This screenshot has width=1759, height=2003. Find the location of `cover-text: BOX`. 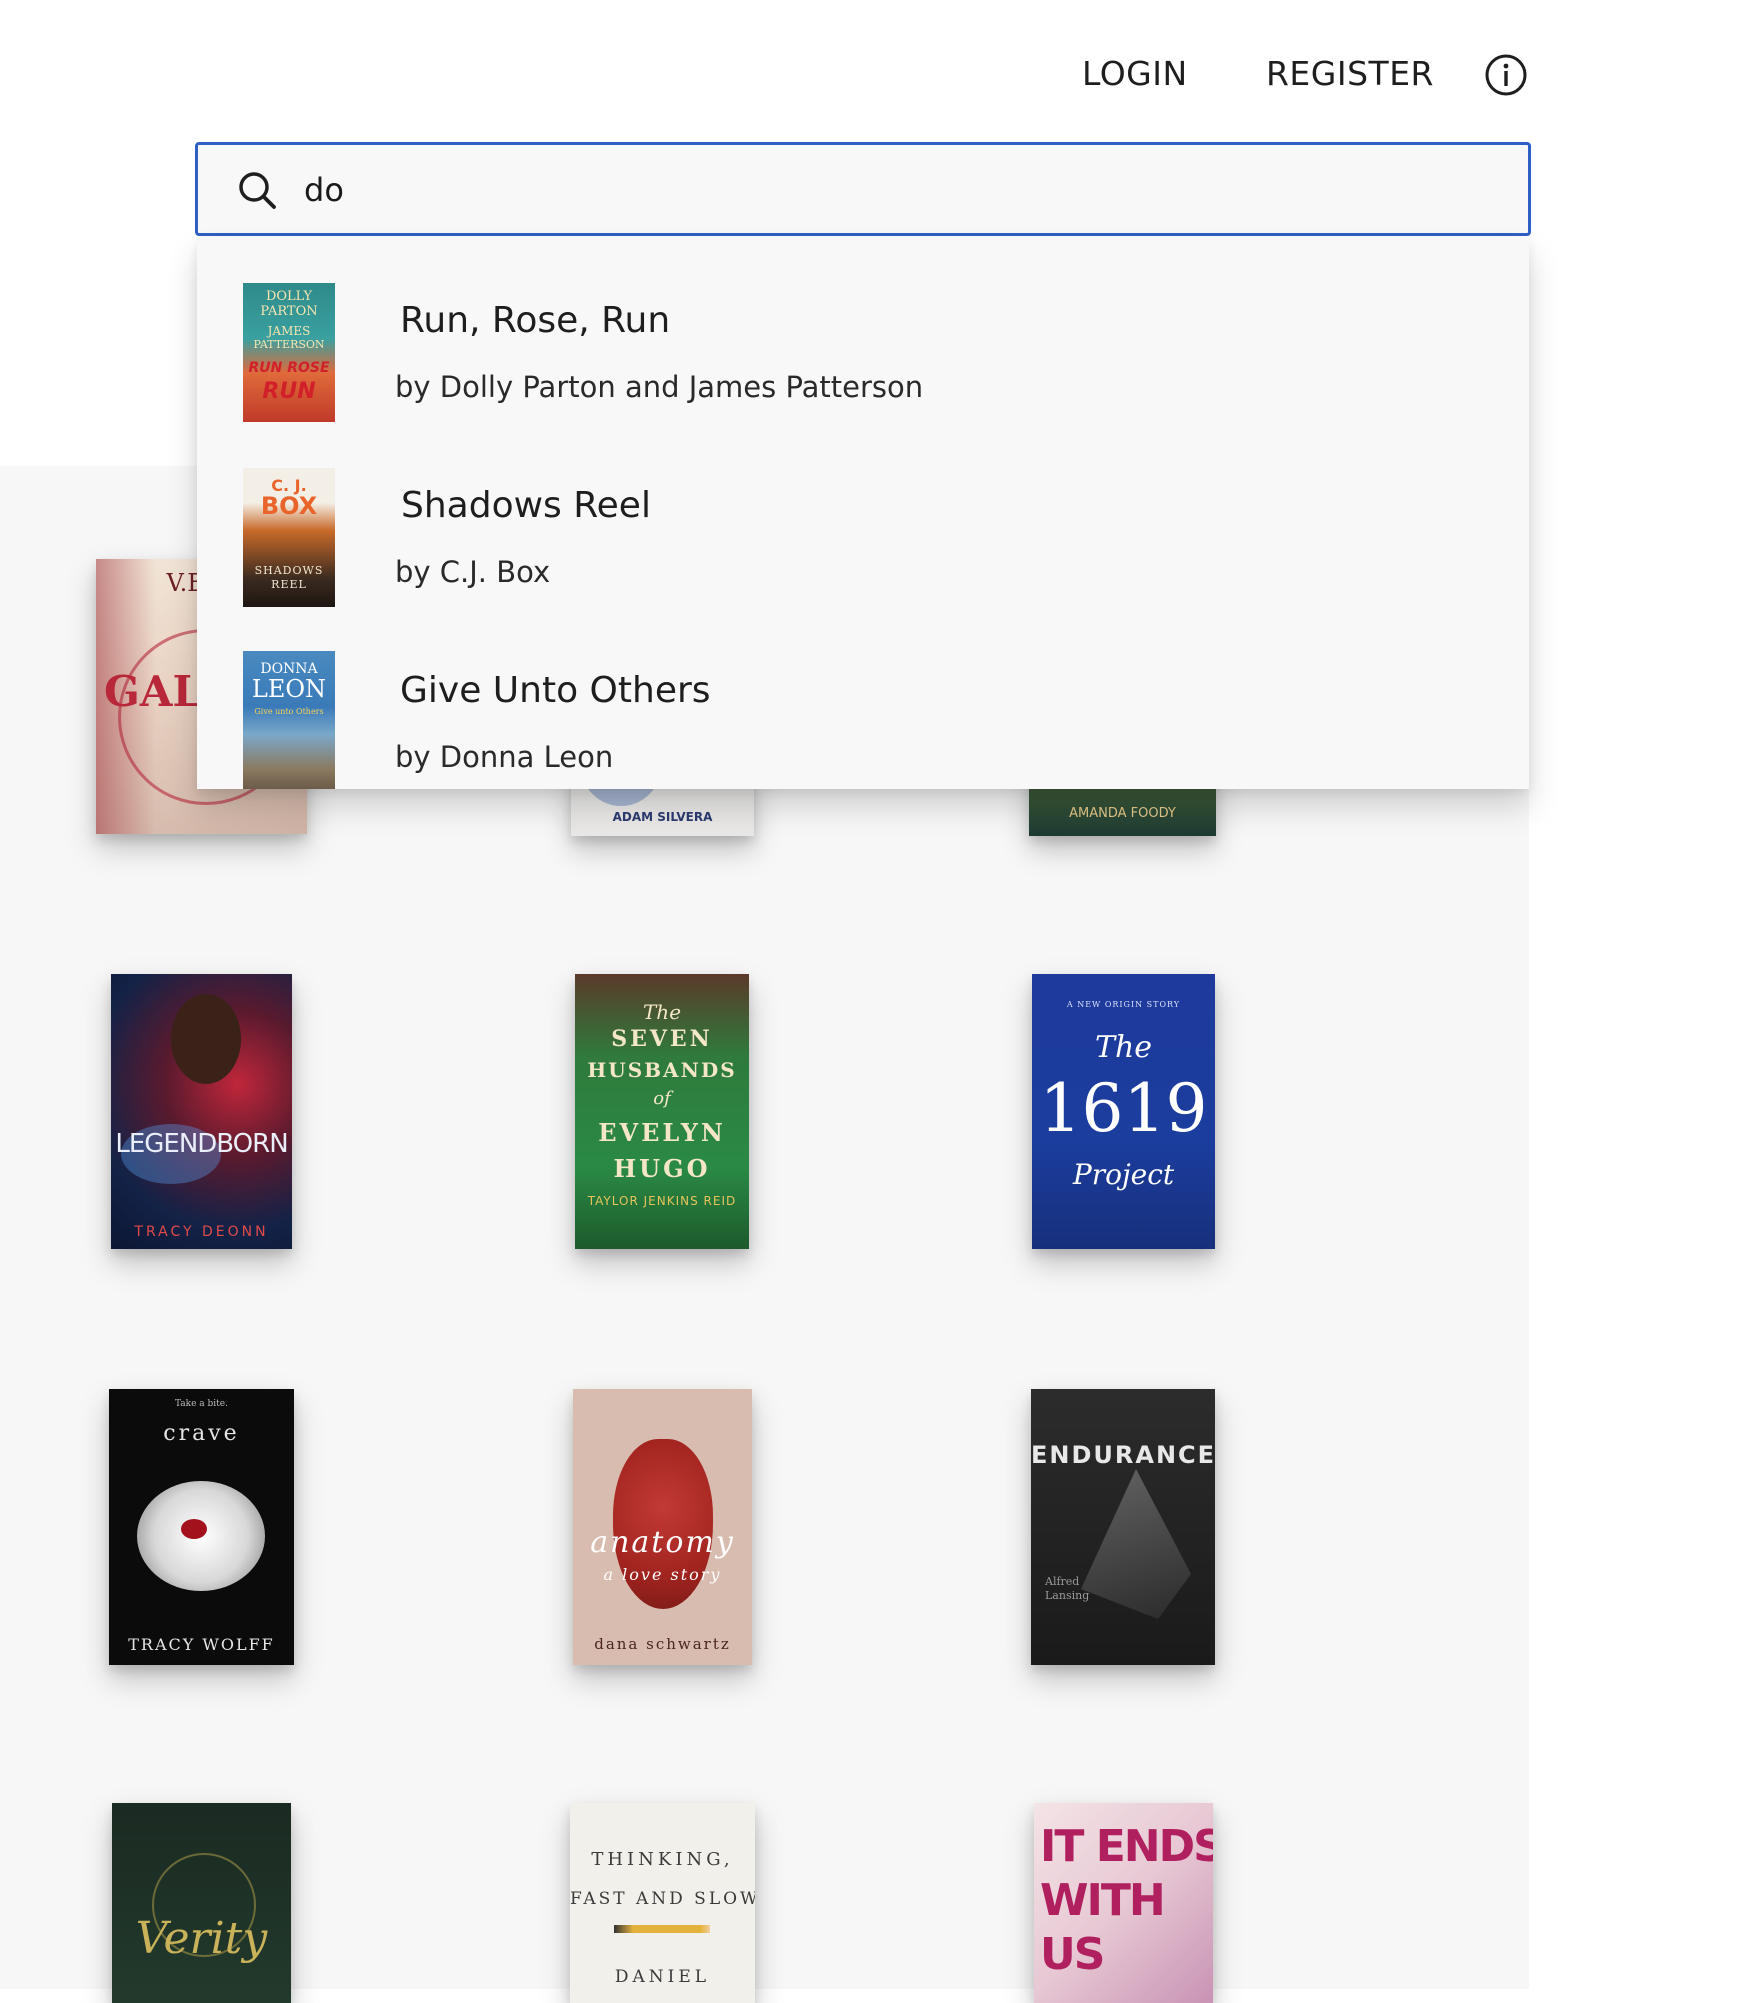

cover-text: BOX is located at coordinates (289, 506).